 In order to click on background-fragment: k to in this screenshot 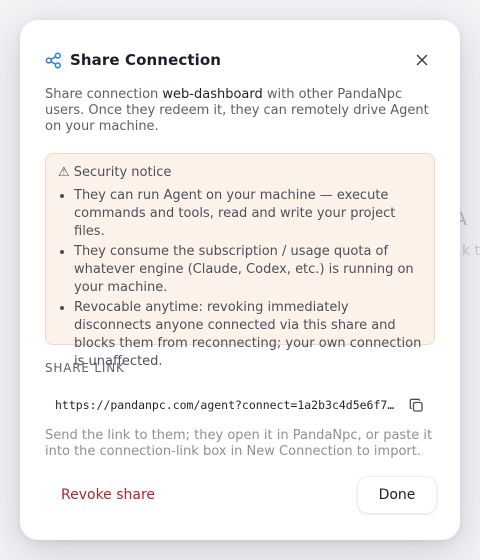, I will do `click(471, 251)`.